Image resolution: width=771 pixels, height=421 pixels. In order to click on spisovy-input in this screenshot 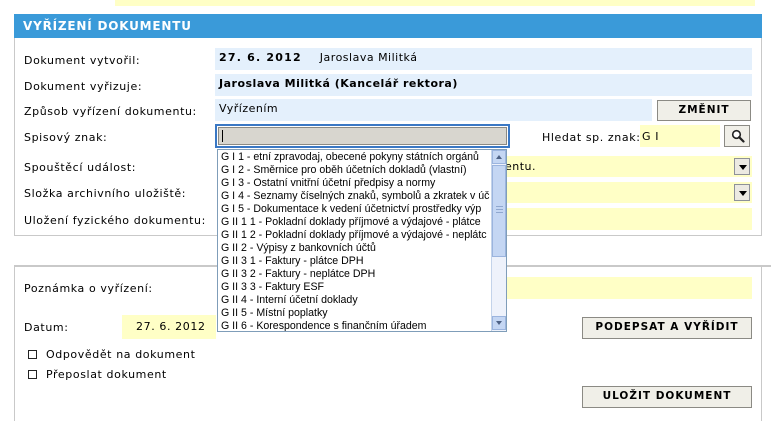, I will do `click(362, 136)`.